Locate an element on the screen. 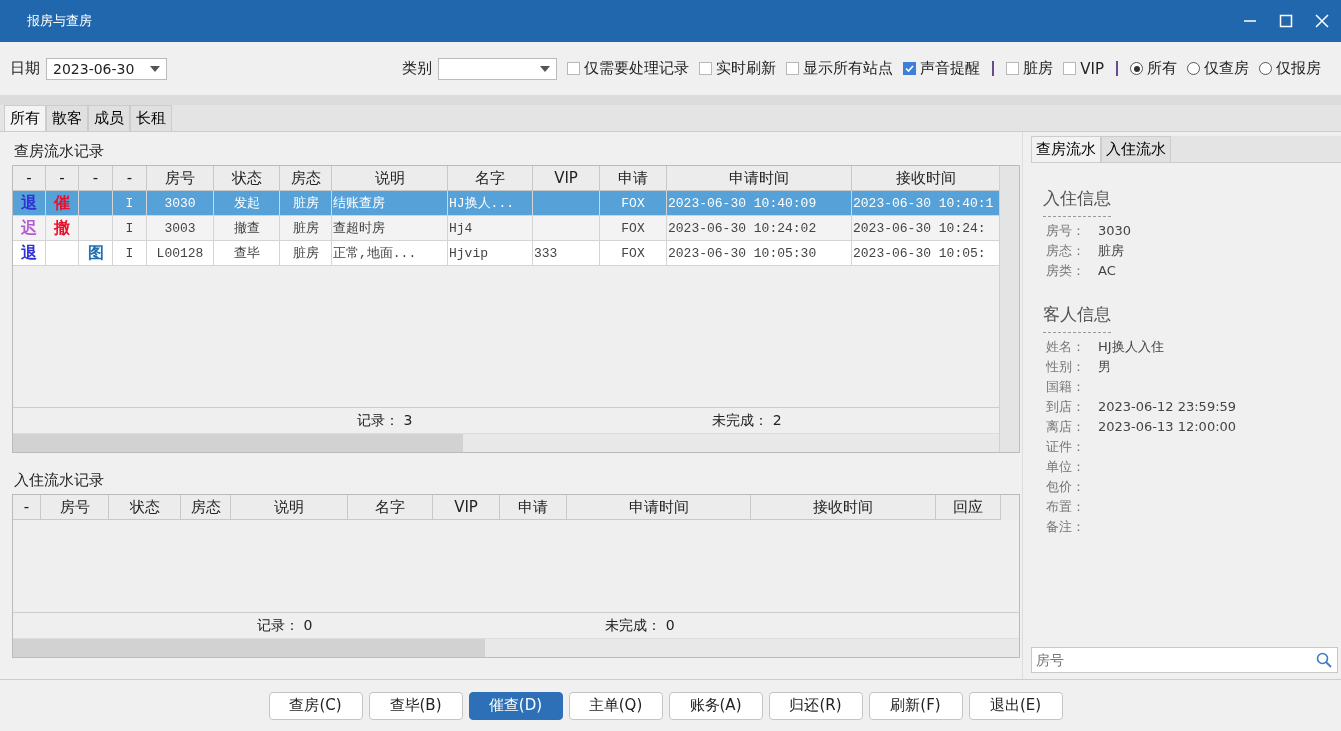 The height and width of the screenshot is (731, 1341). table-cell: 2023-06-30 10:24: is located at coordinates (919, 228).